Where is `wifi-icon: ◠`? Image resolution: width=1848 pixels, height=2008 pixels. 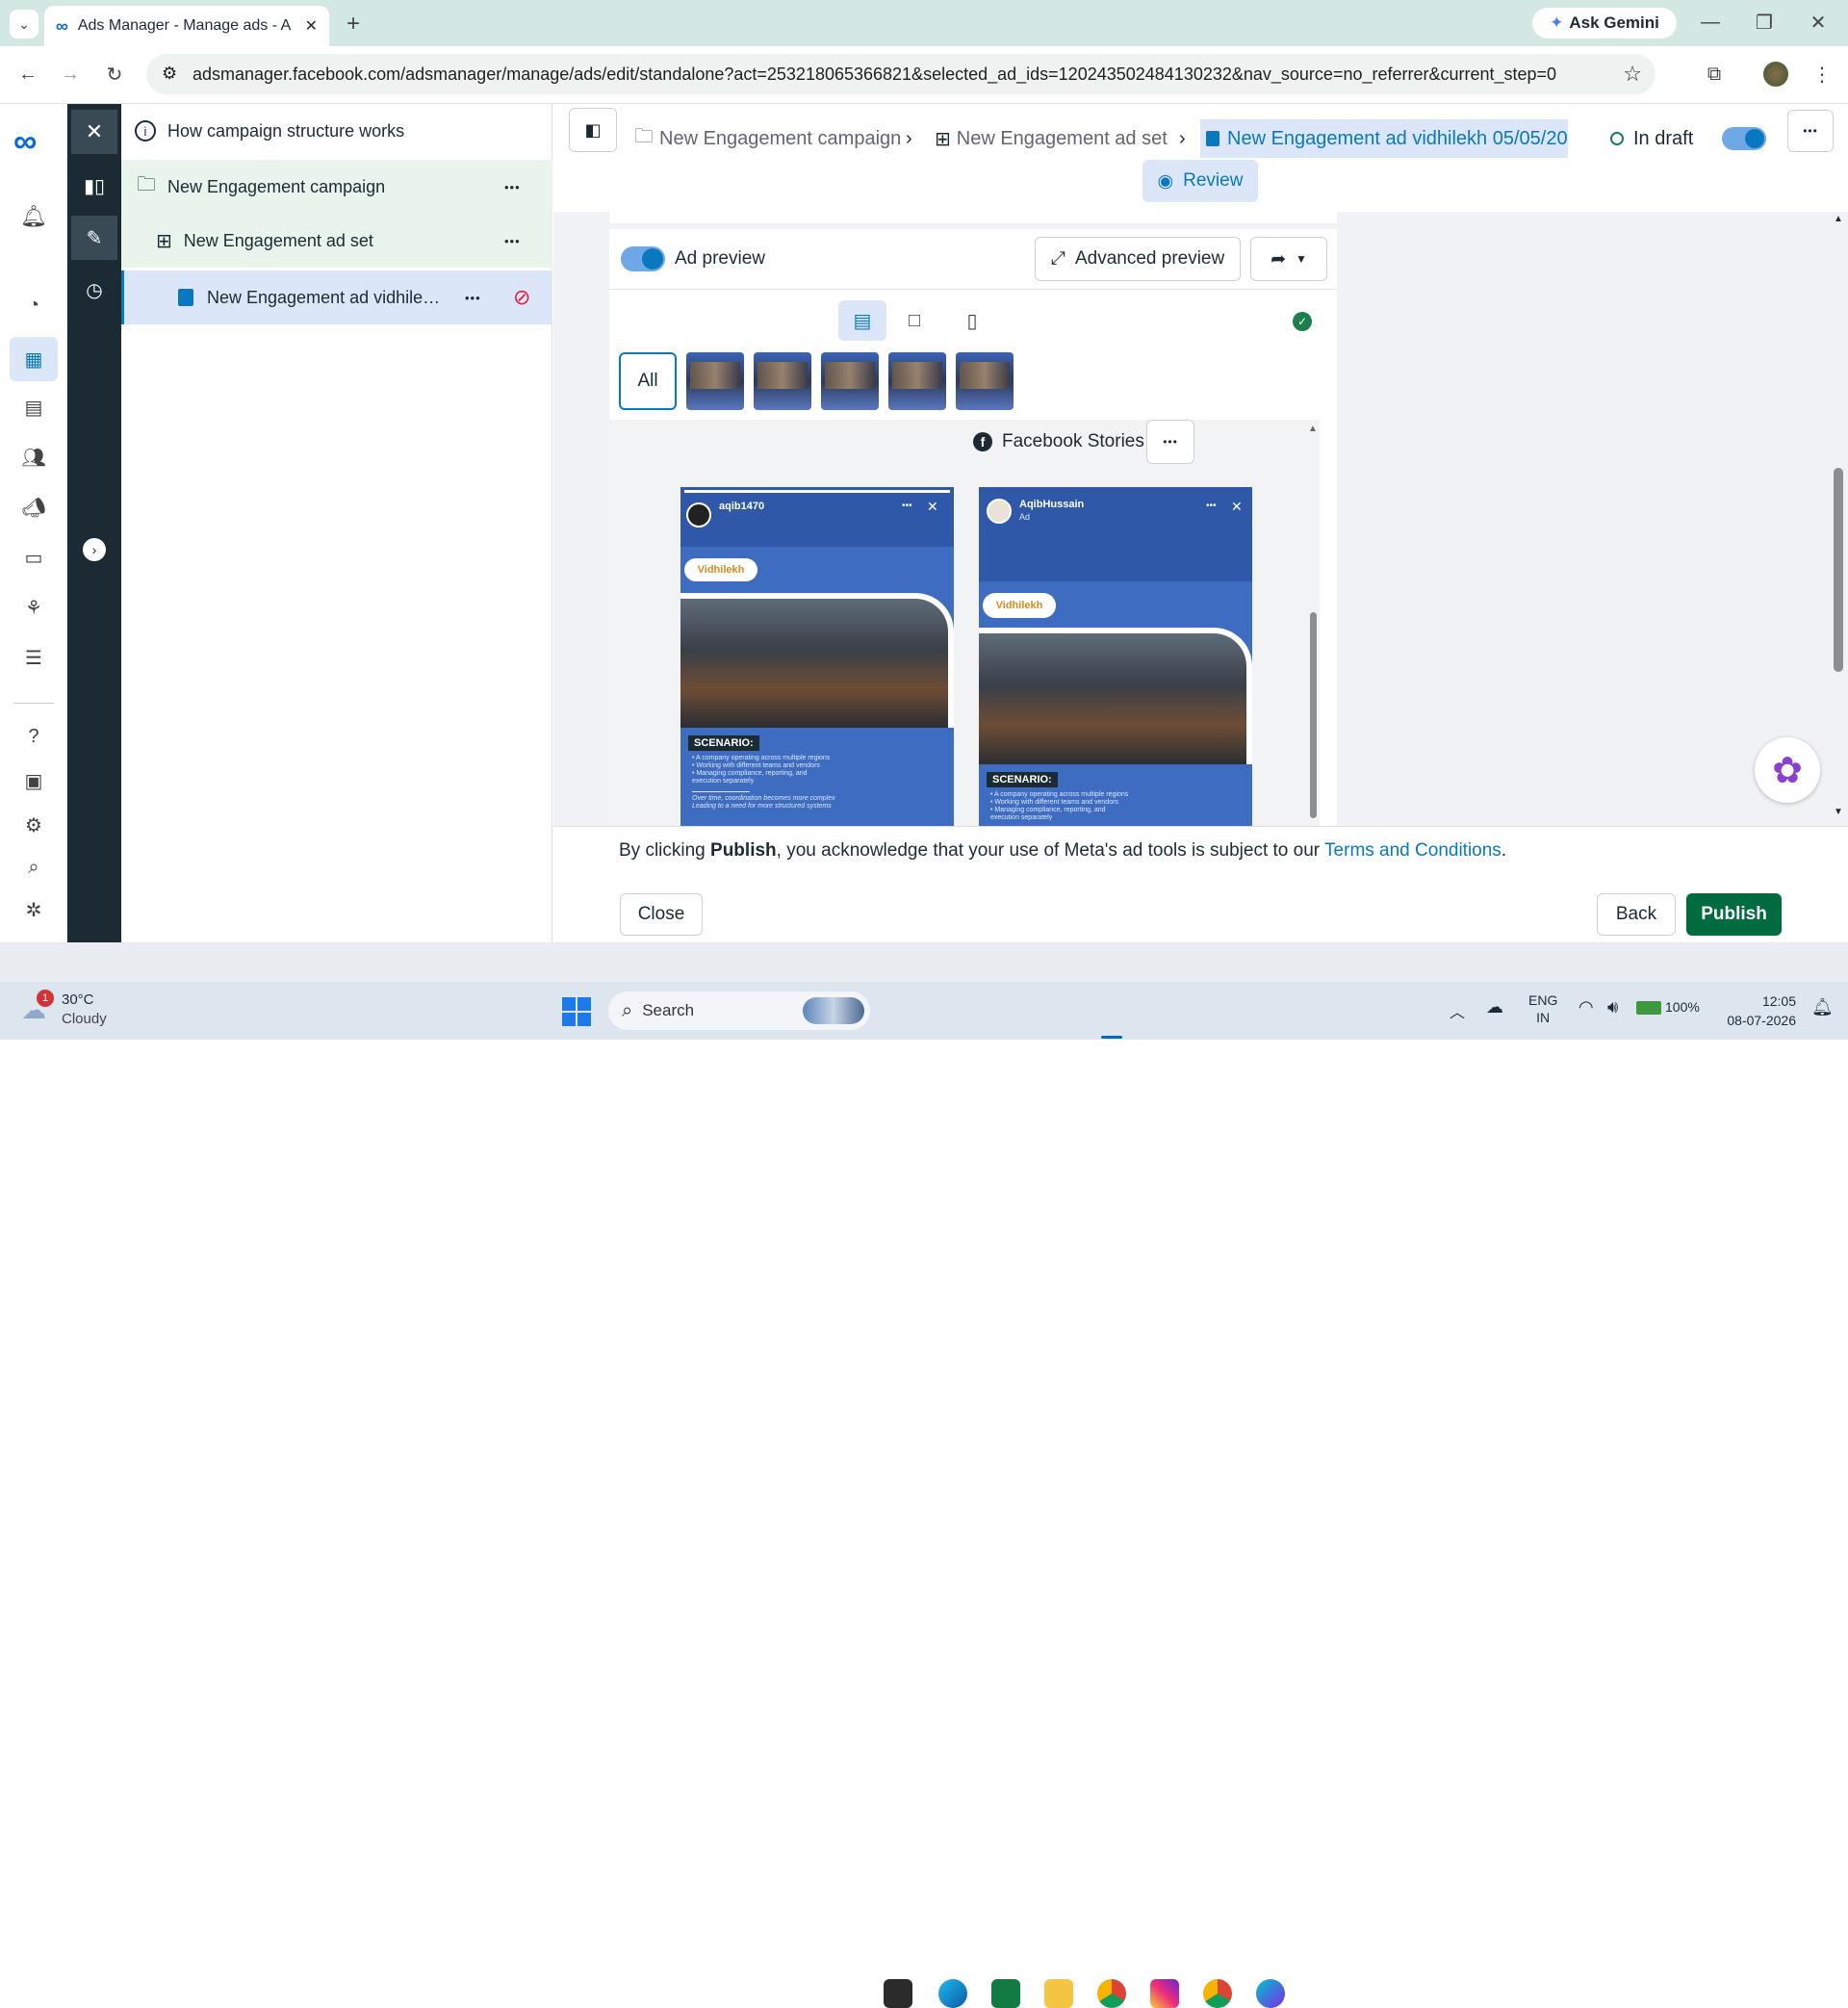 wifi-icon: ◠ is located at coordinates (1586, 1007).